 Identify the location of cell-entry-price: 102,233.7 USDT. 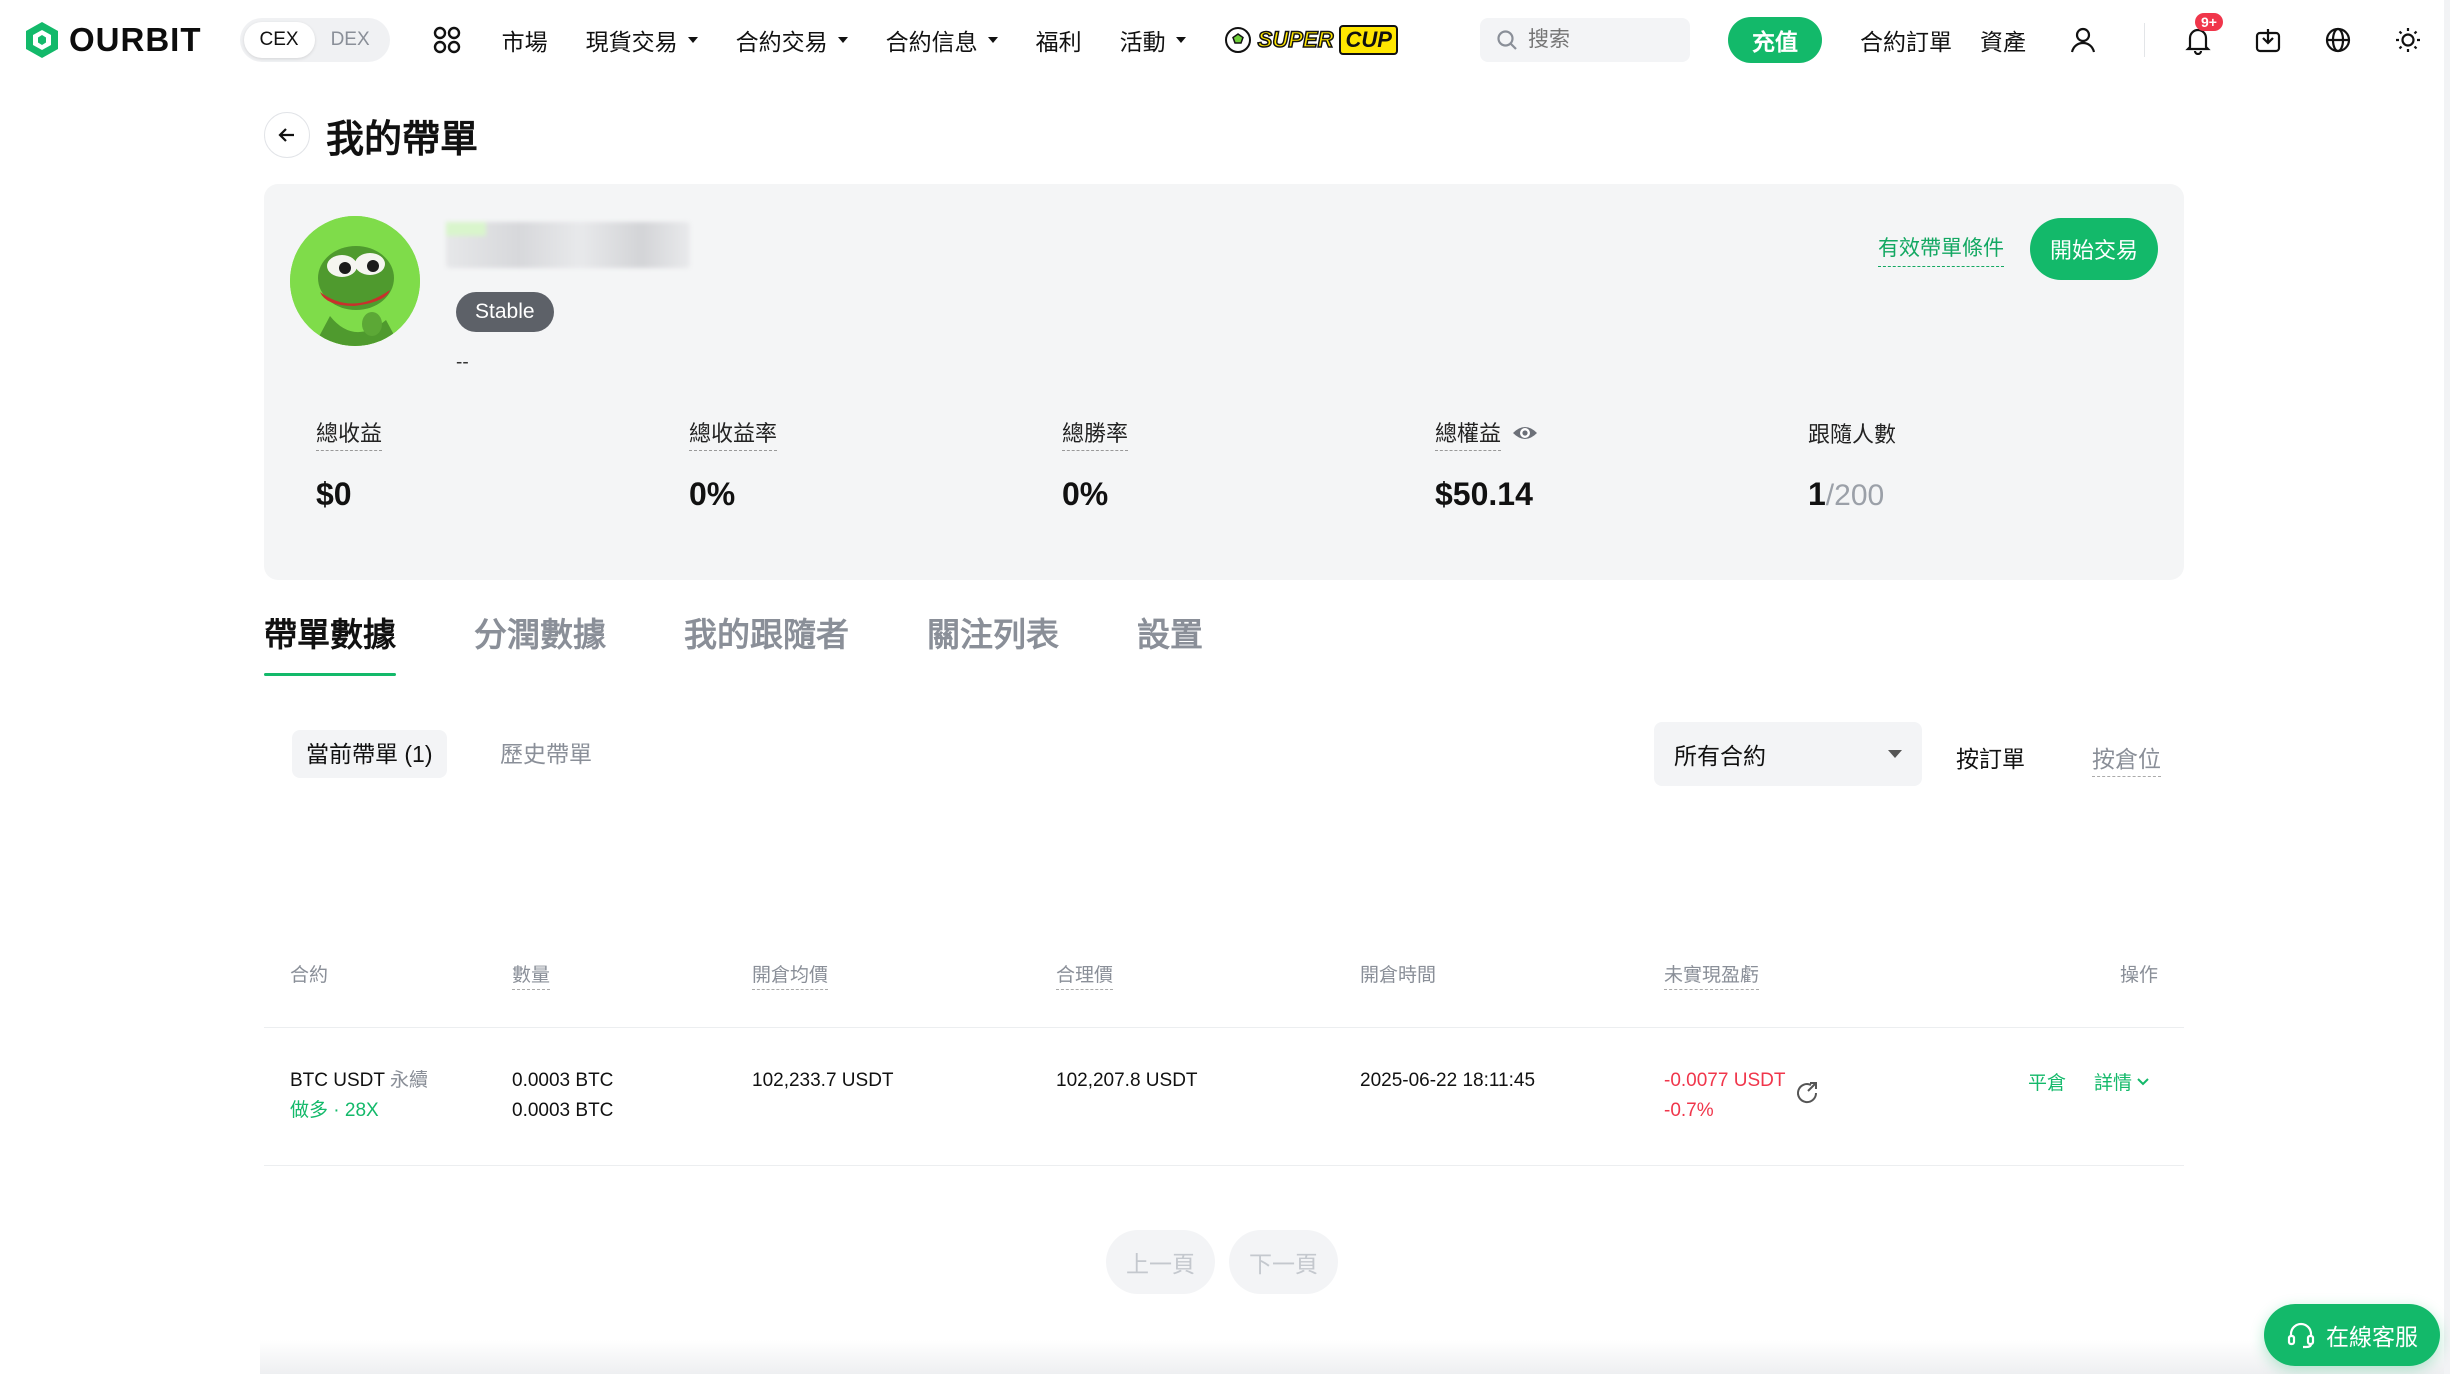
(823, 1080).